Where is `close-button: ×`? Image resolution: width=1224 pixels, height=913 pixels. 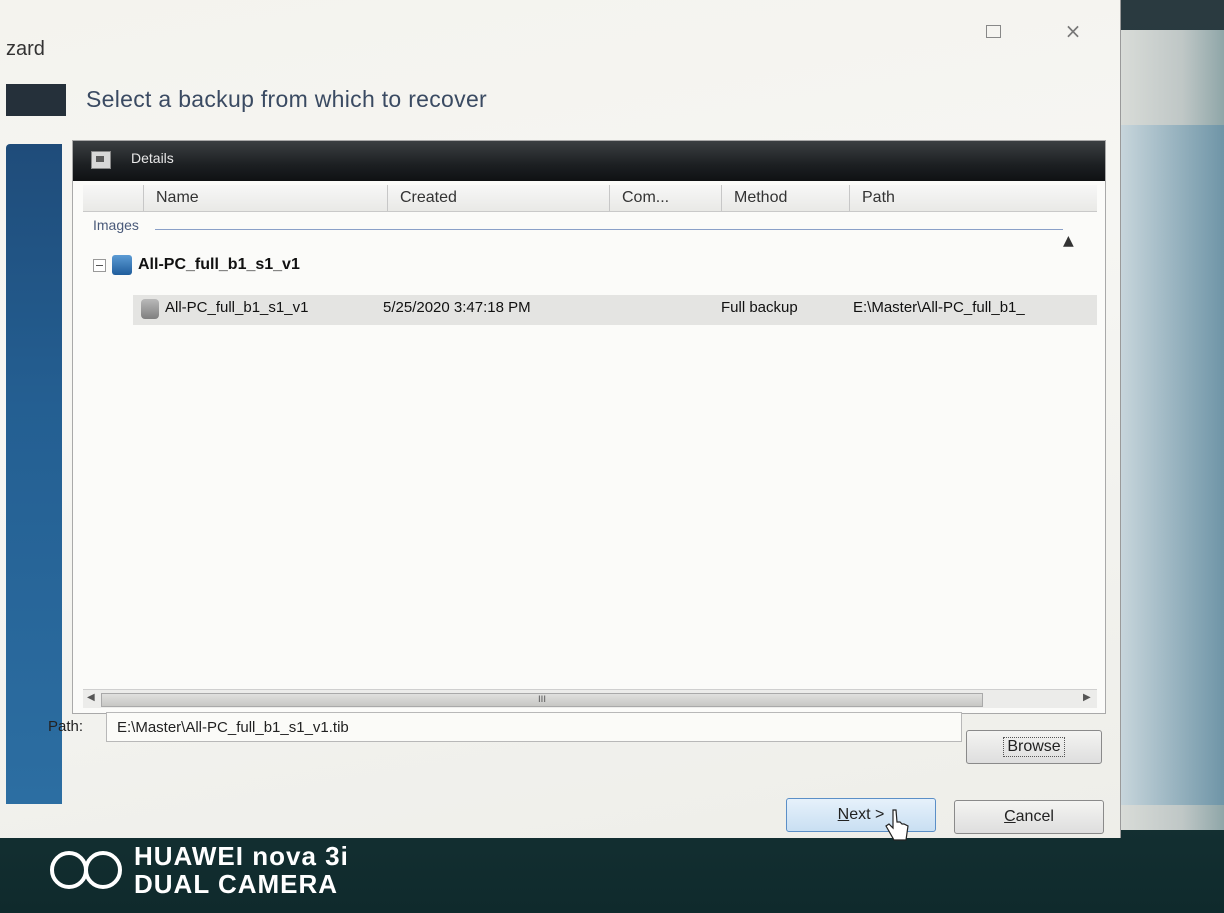
close-button: × is located at coordinates (1073, 31).